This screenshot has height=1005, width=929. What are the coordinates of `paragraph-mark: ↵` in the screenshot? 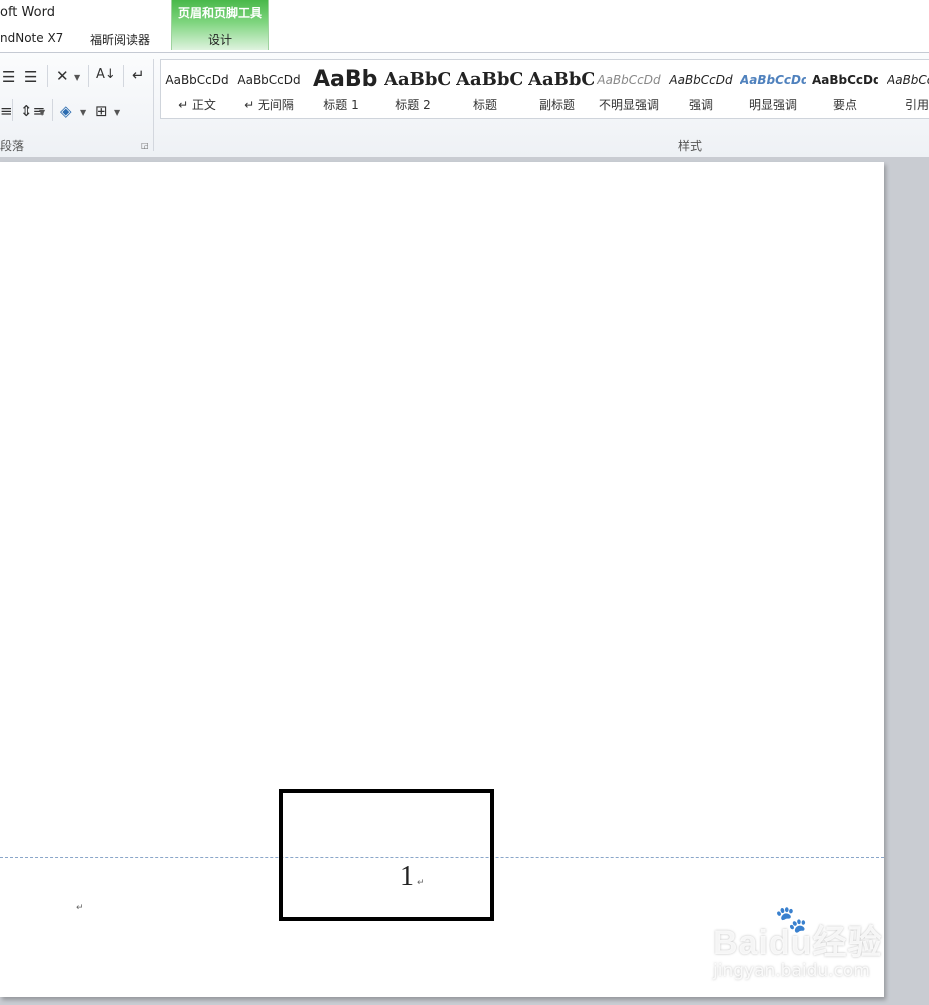 It's located at (421, 883).